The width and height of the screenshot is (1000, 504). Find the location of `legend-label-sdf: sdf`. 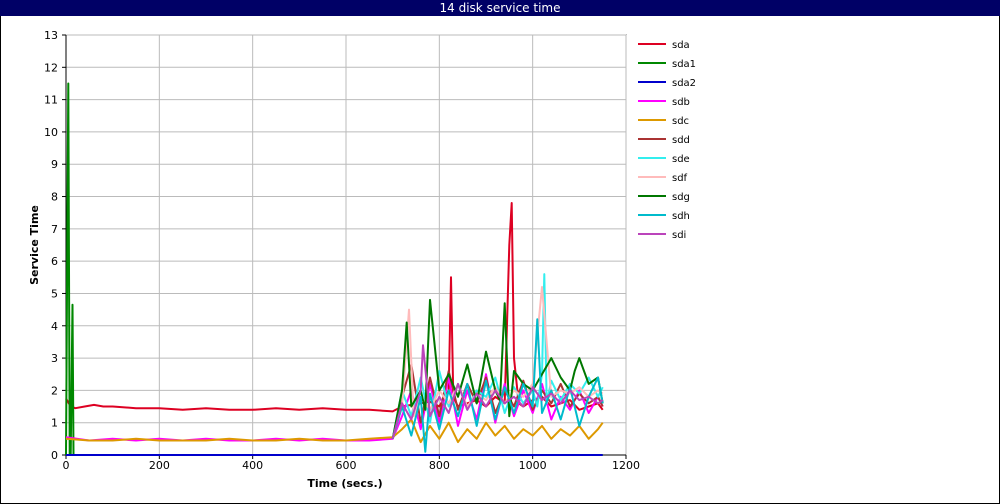

legend-label-sdf: sdf is located at coordinates (680, 178).